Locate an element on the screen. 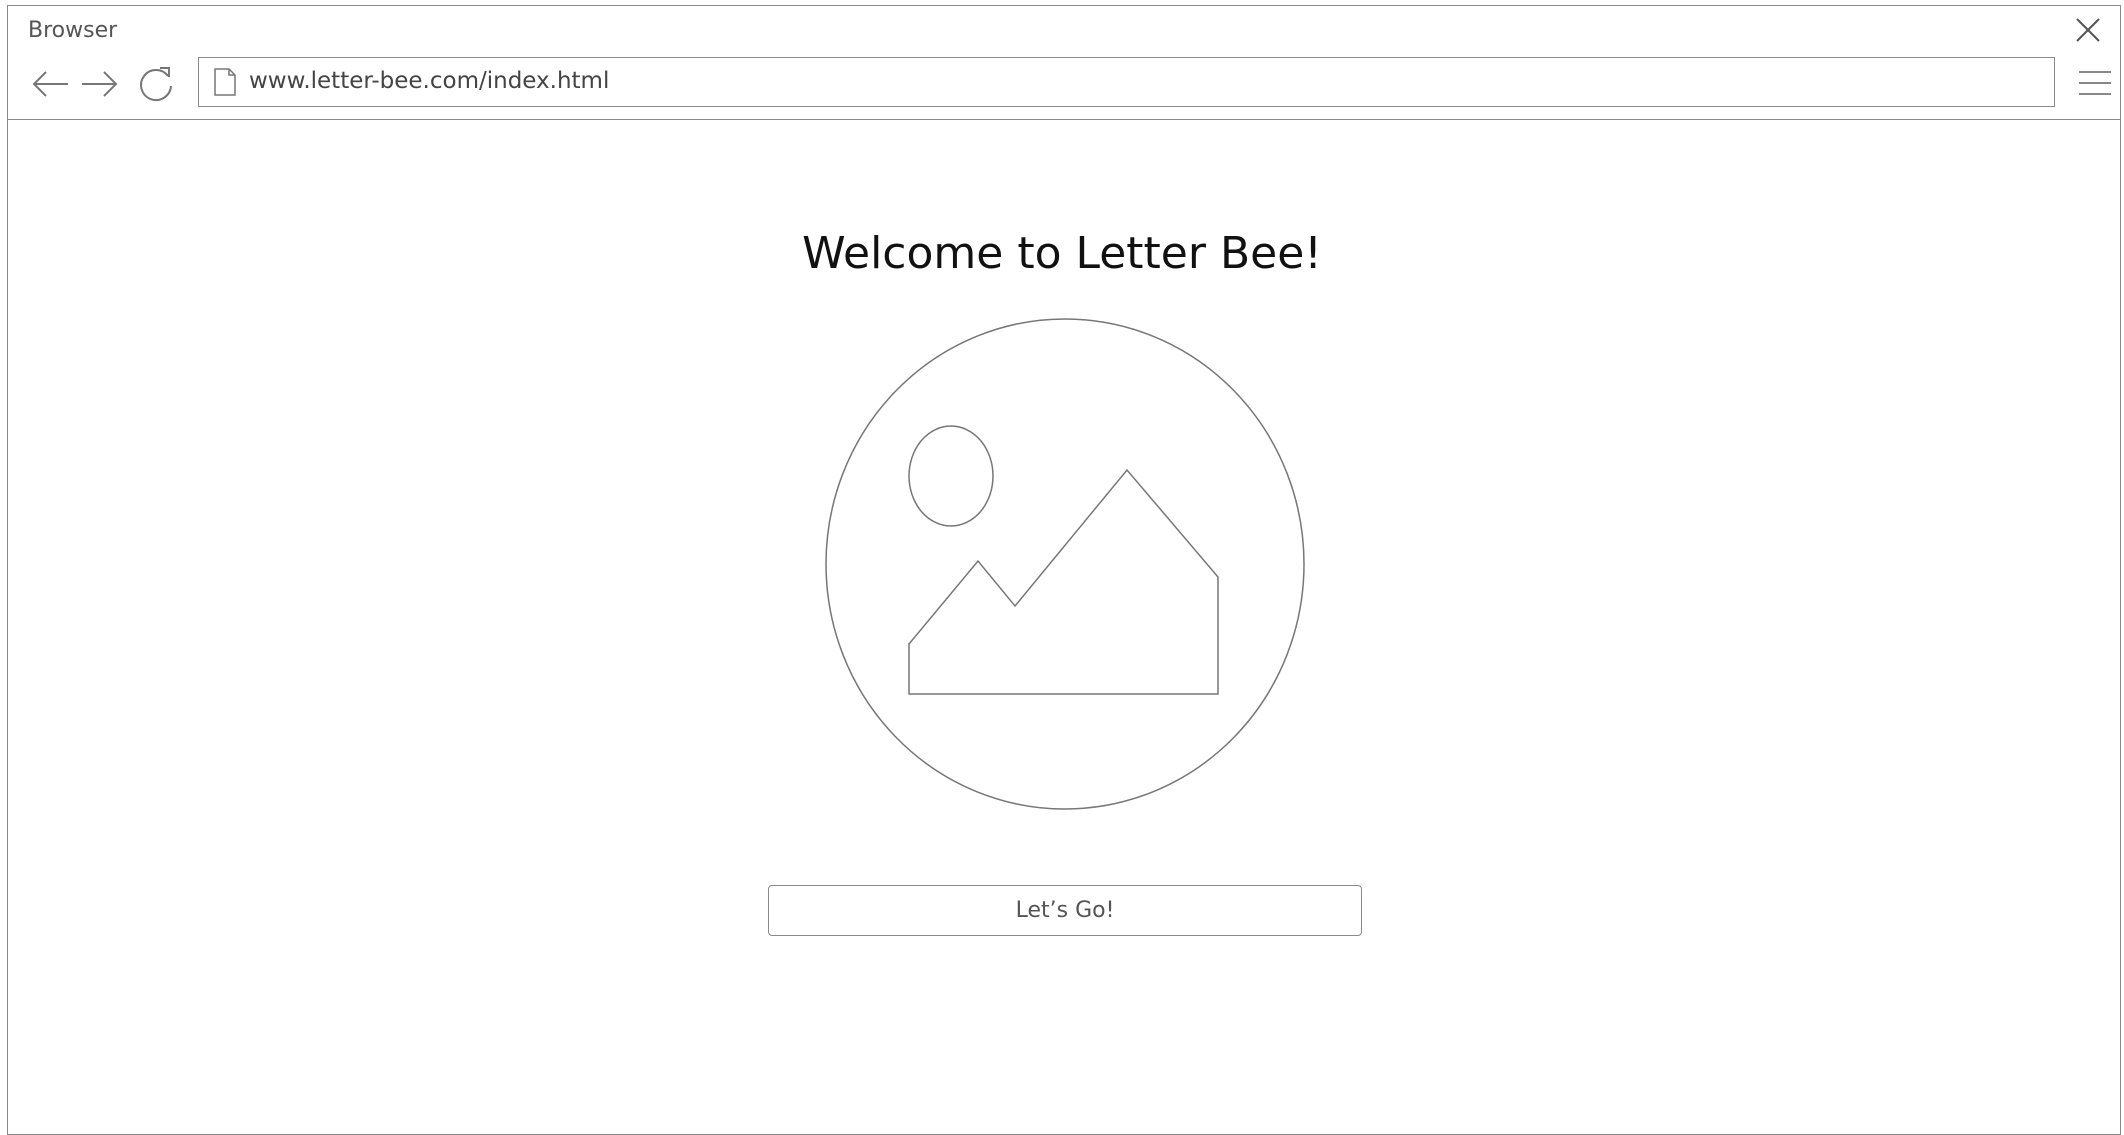  lets-go-button: Let’s Go! is located at coordinates (1065, 910).